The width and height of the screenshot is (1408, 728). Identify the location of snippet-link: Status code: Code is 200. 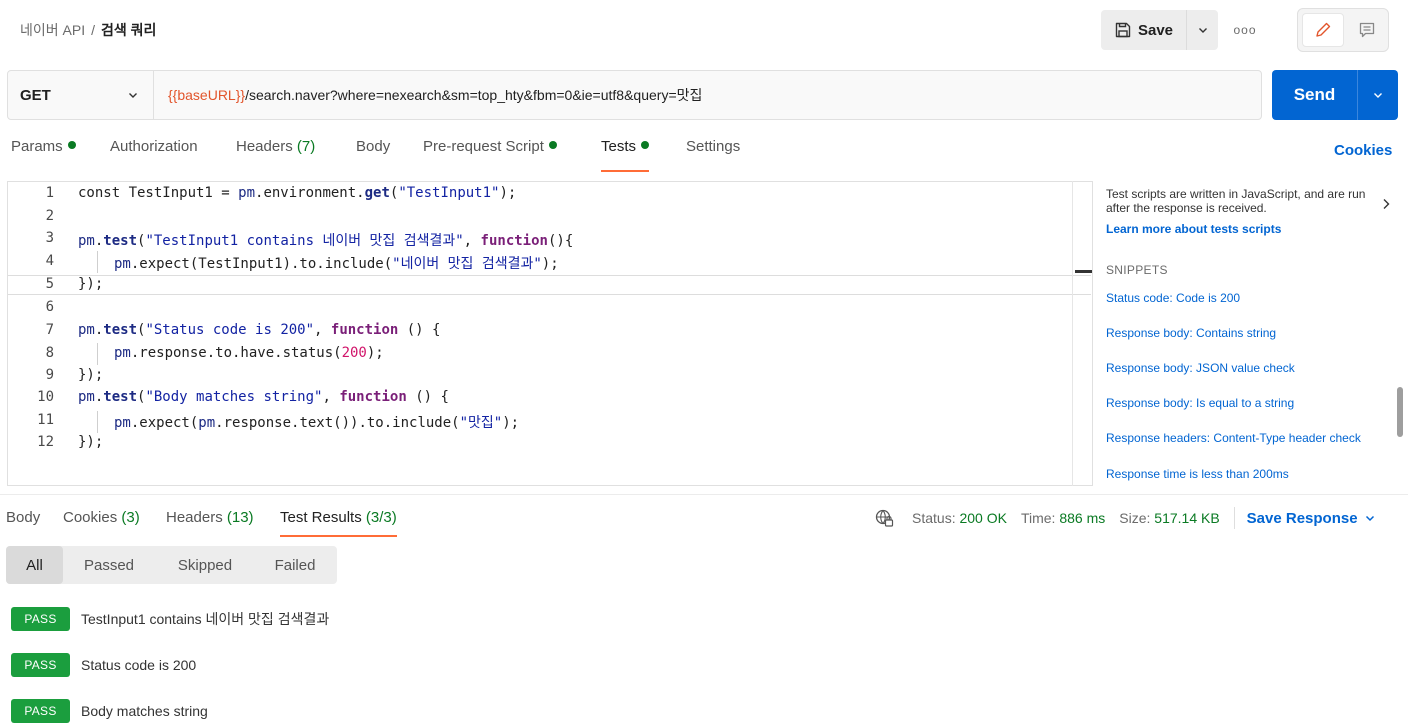
(1173, 298).